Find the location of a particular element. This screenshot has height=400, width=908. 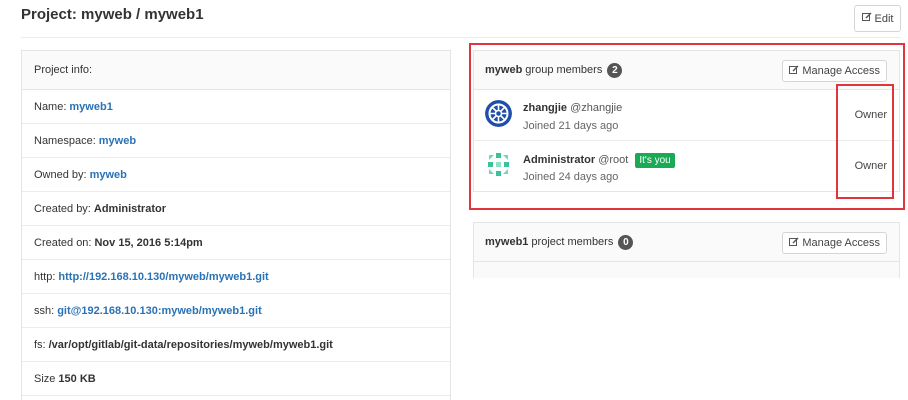

http-url-link: http://192.168.10.130/myweb/myweb1.git is located at coordinates (163, 277).